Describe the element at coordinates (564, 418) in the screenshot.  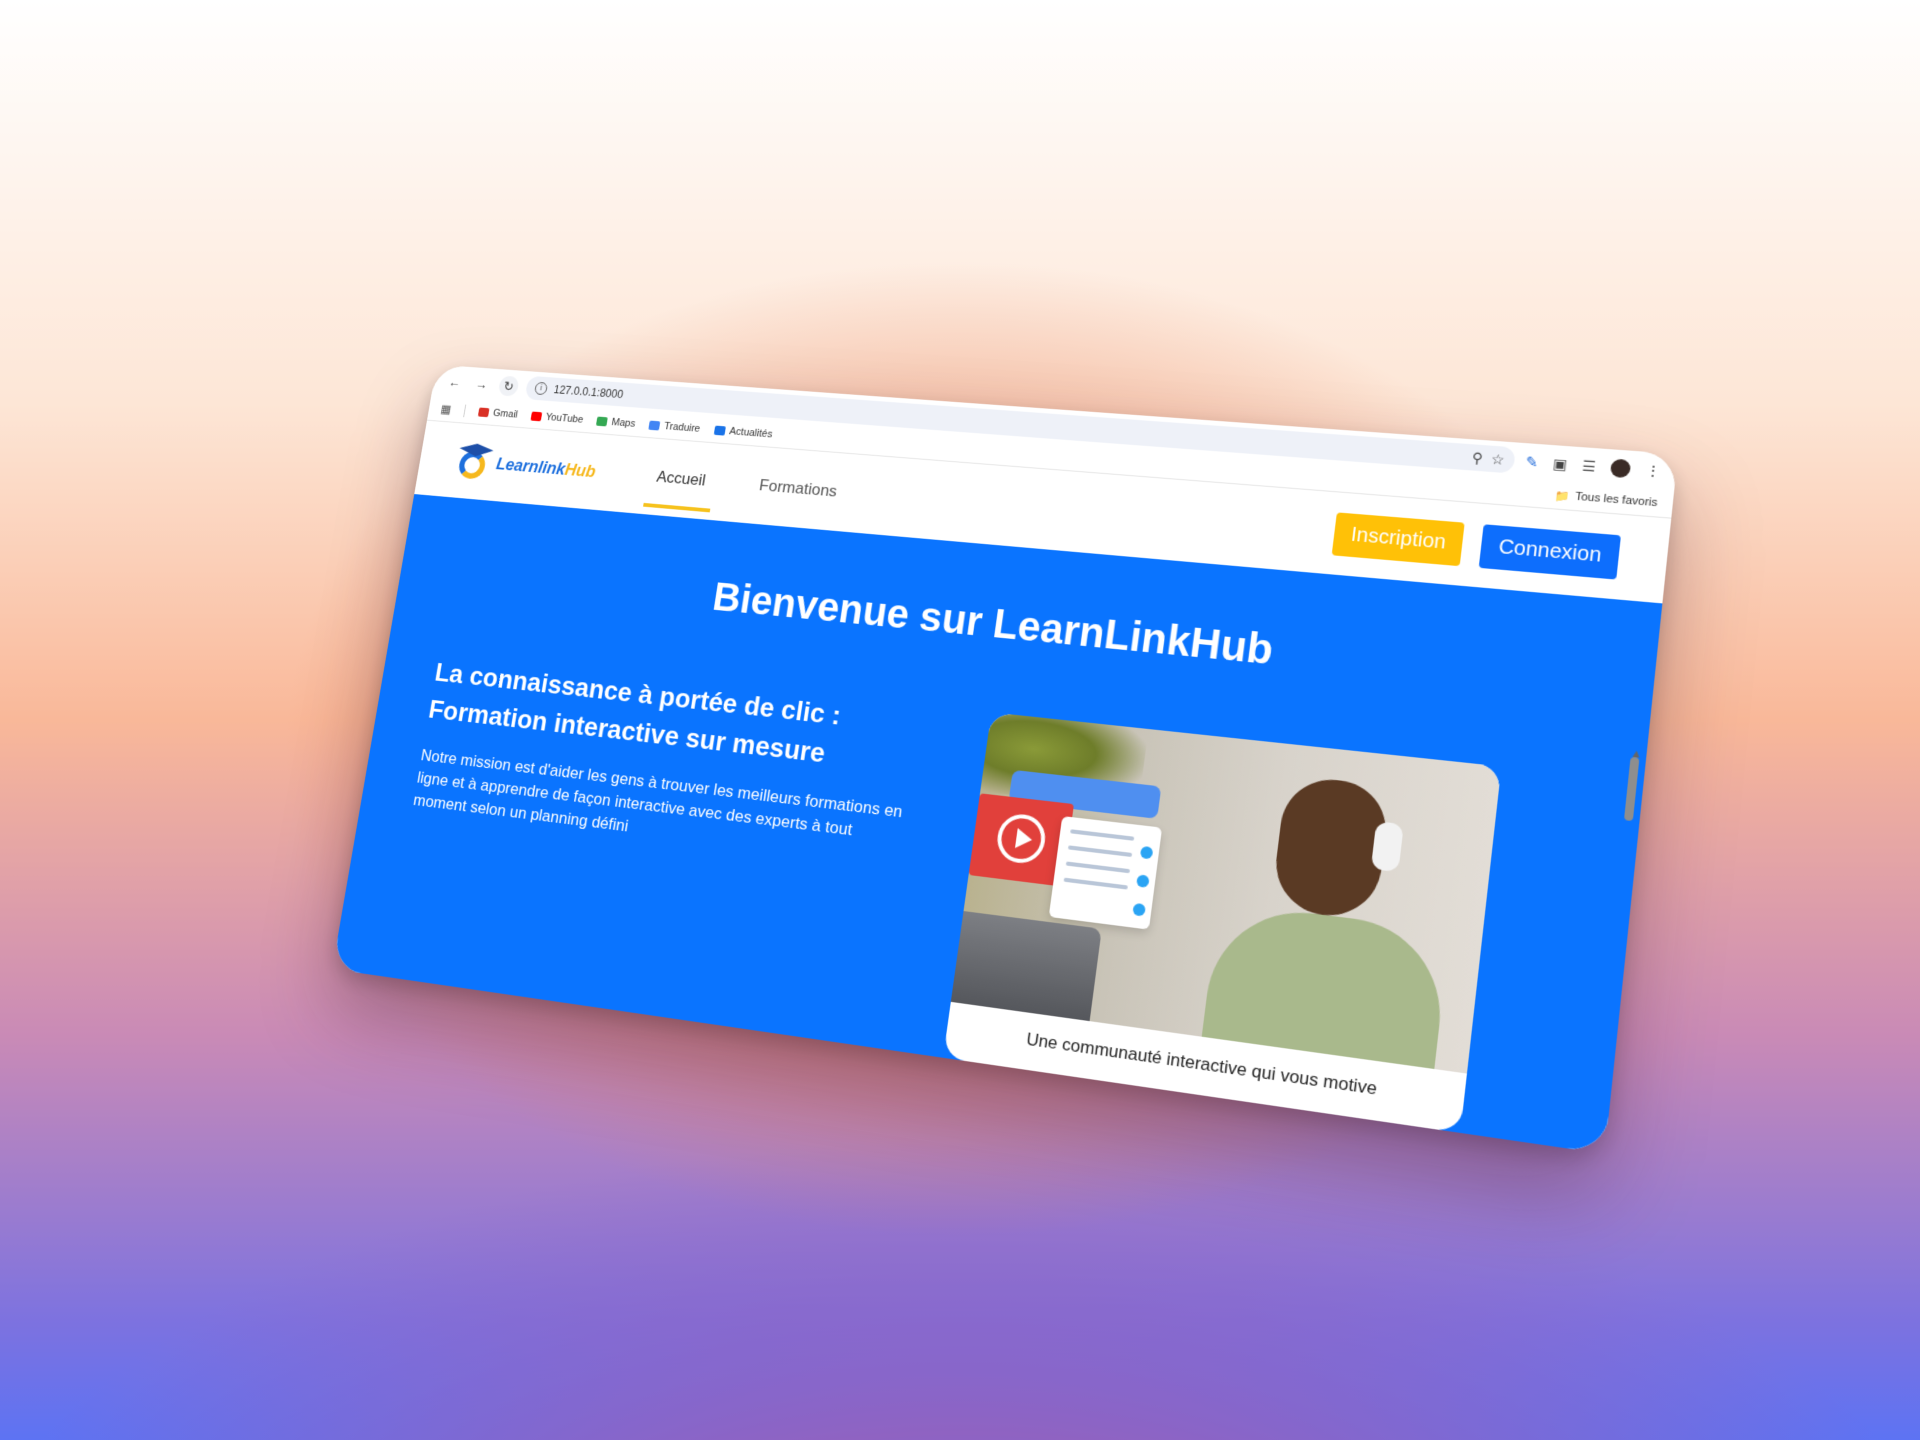
I see `bookmark-label: YouTube` at that location.